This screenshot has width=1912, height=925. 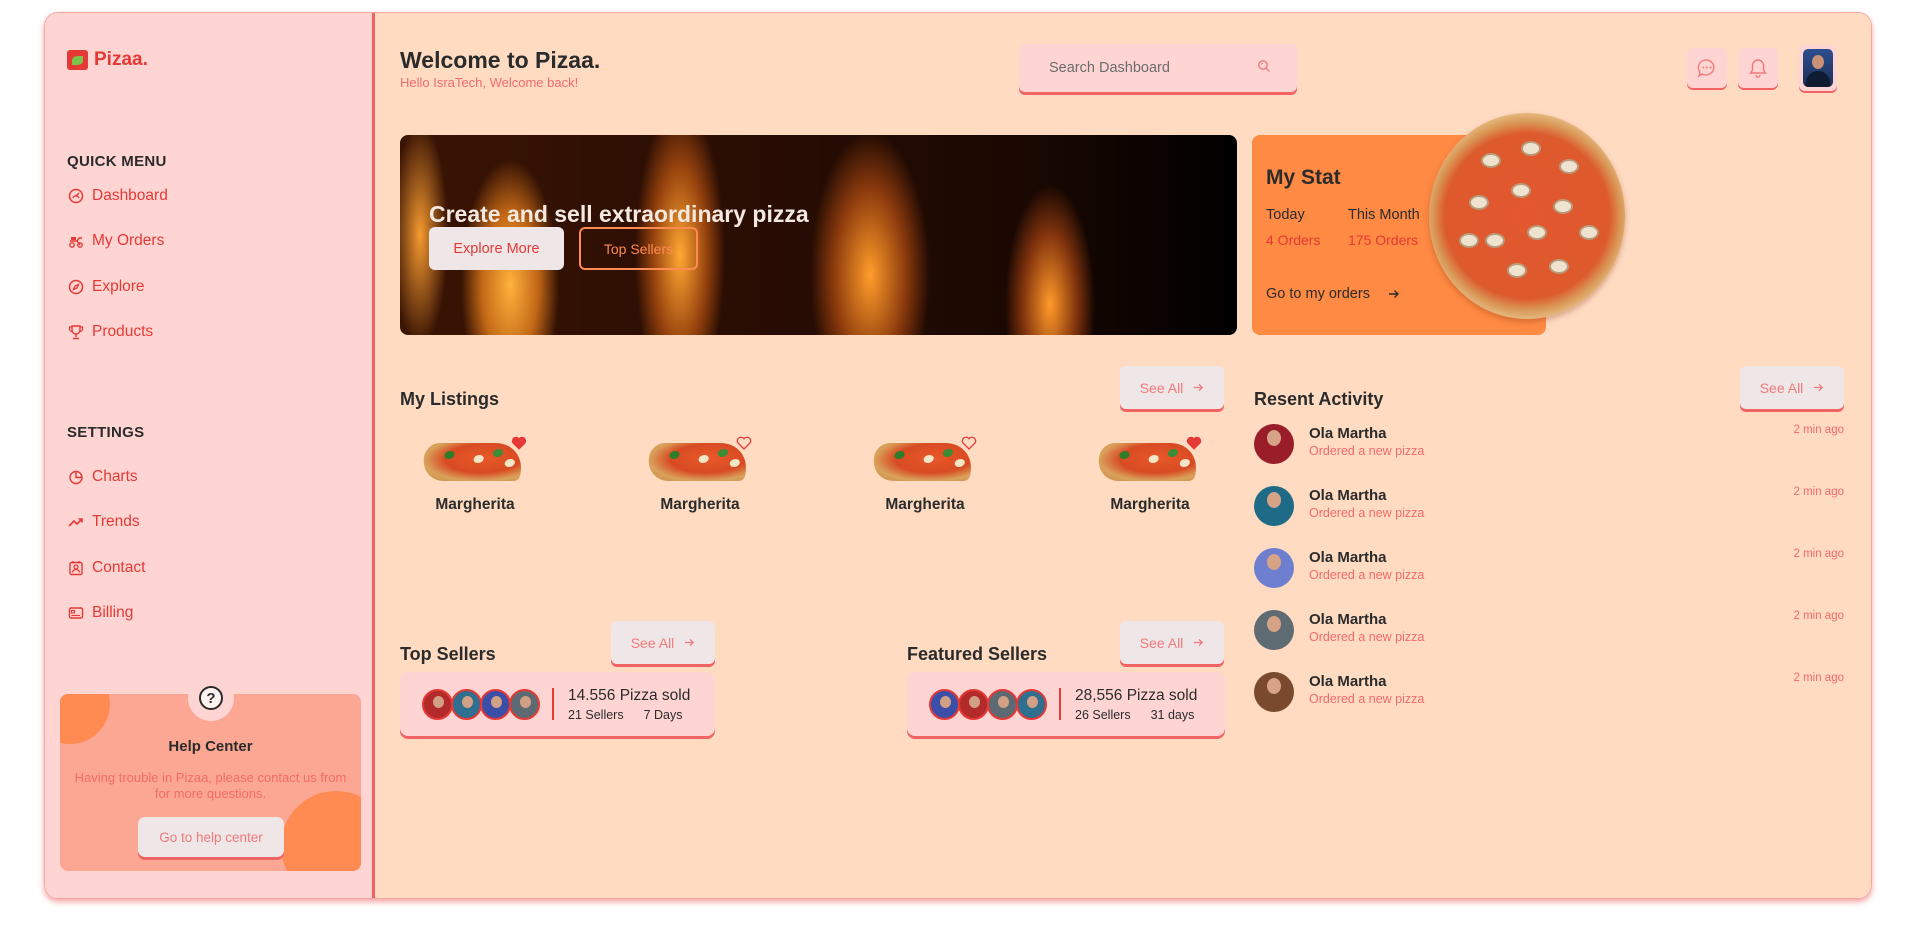 What do you see at coordinates (496, 248) in the screenshot?
I see `explore-more-button: Explore More` at bounding box center [496, 248].